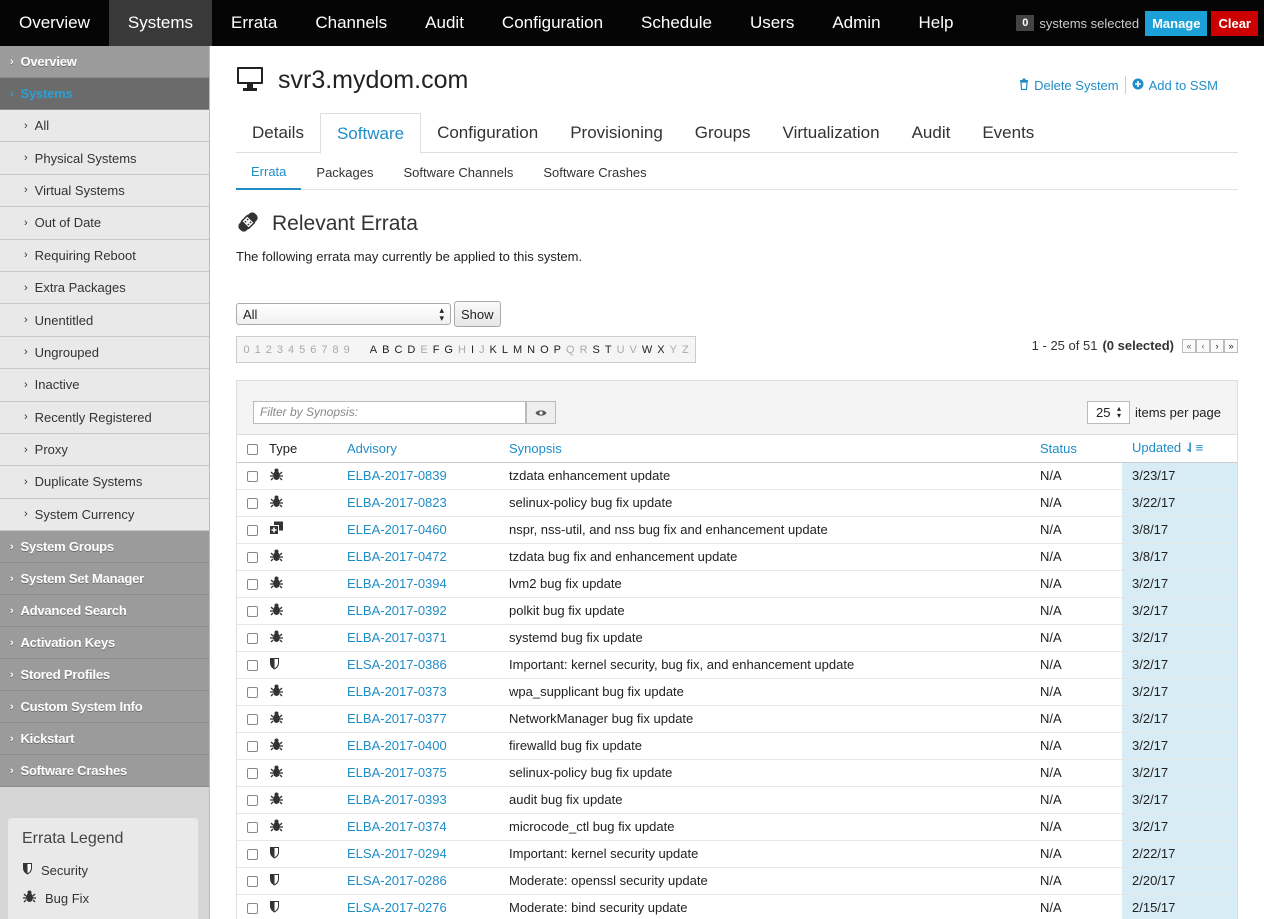 The width and height of the screenshot is (1264, 919). I want to click on sidebar-subitem-recently-registered: › Recently Registered, so click(104, 417).